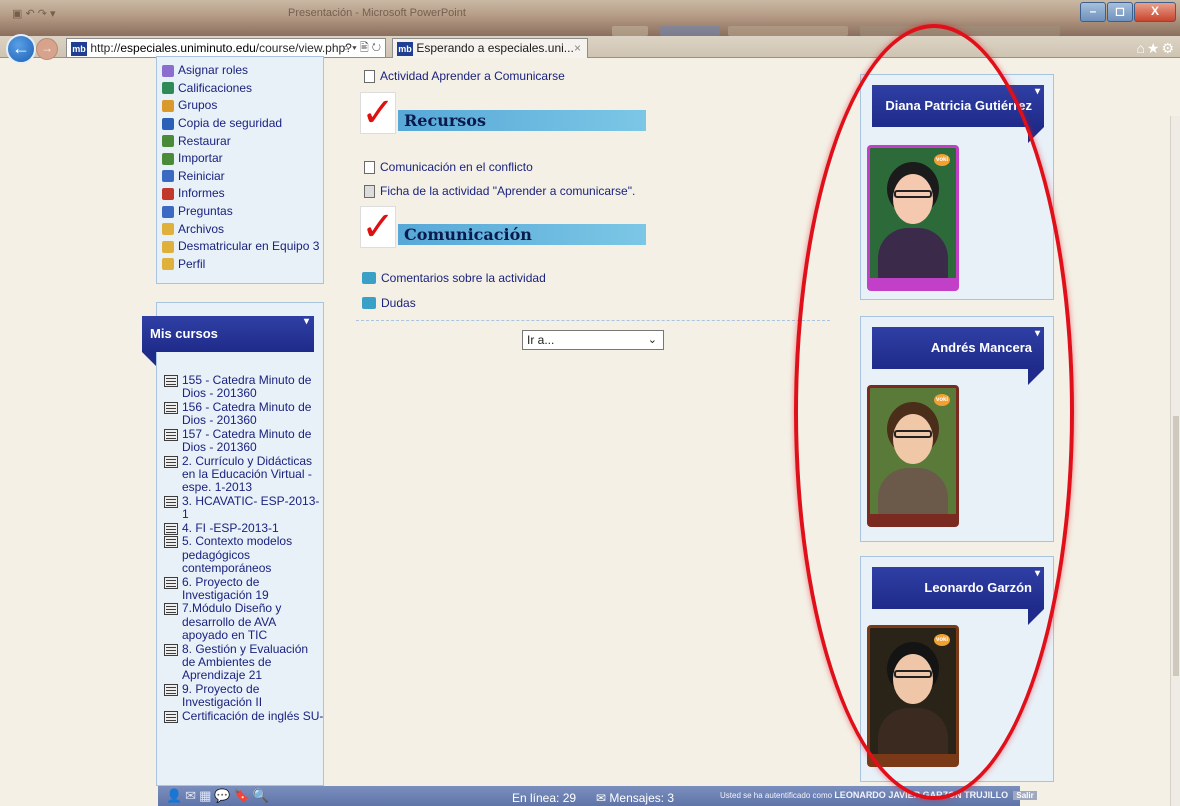  I want to click on course-link: 6. Proyecto de Investigación 19, so click(244, 588).